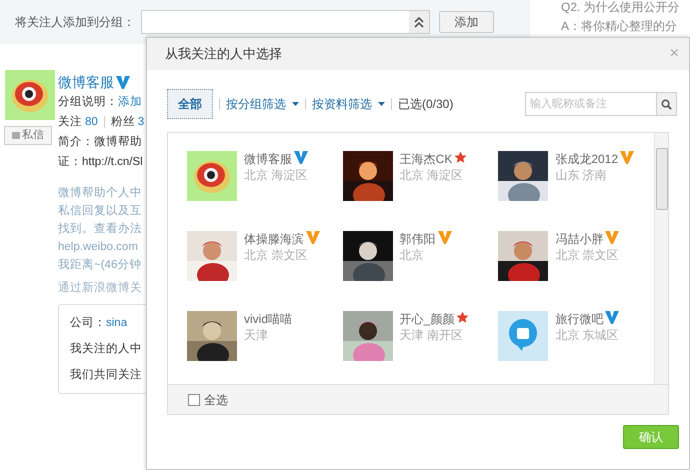 Image resolution: width=690 pixels, height=470 pixels. Describe the element at coordinates (100, 193) in the screenshot. I see `description-text: 微博帮助个人中` at that location.